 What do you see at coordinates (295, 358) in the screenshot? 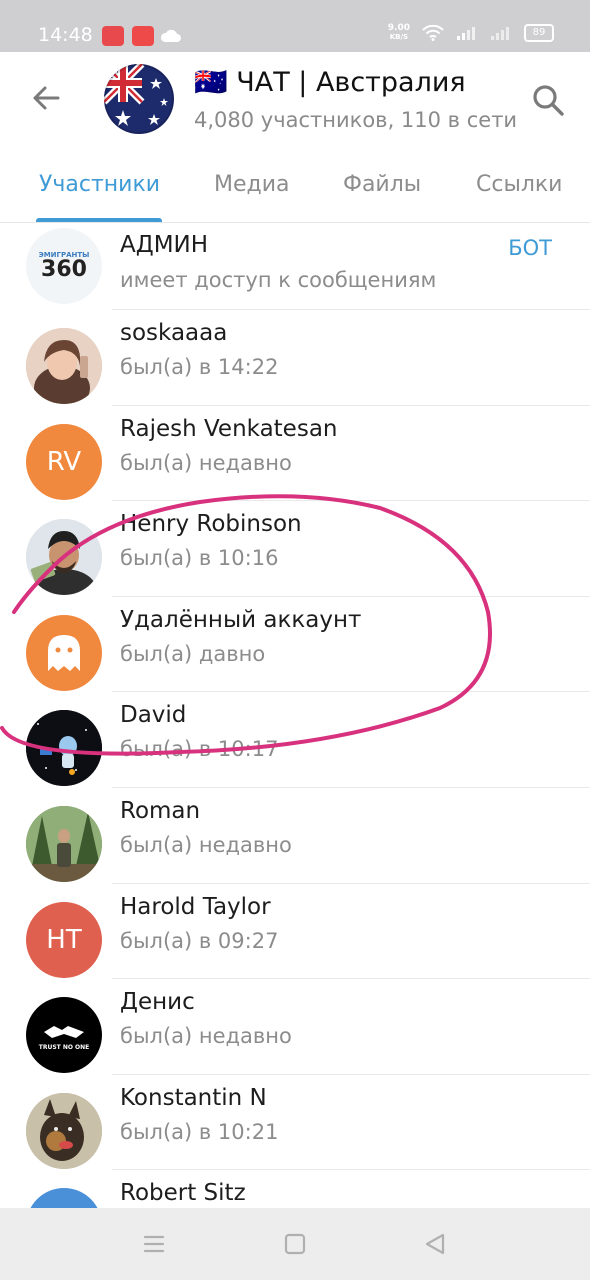
I see `list-item: soskaaaa был(а) в 14:22` at bounding box center [295, 358].